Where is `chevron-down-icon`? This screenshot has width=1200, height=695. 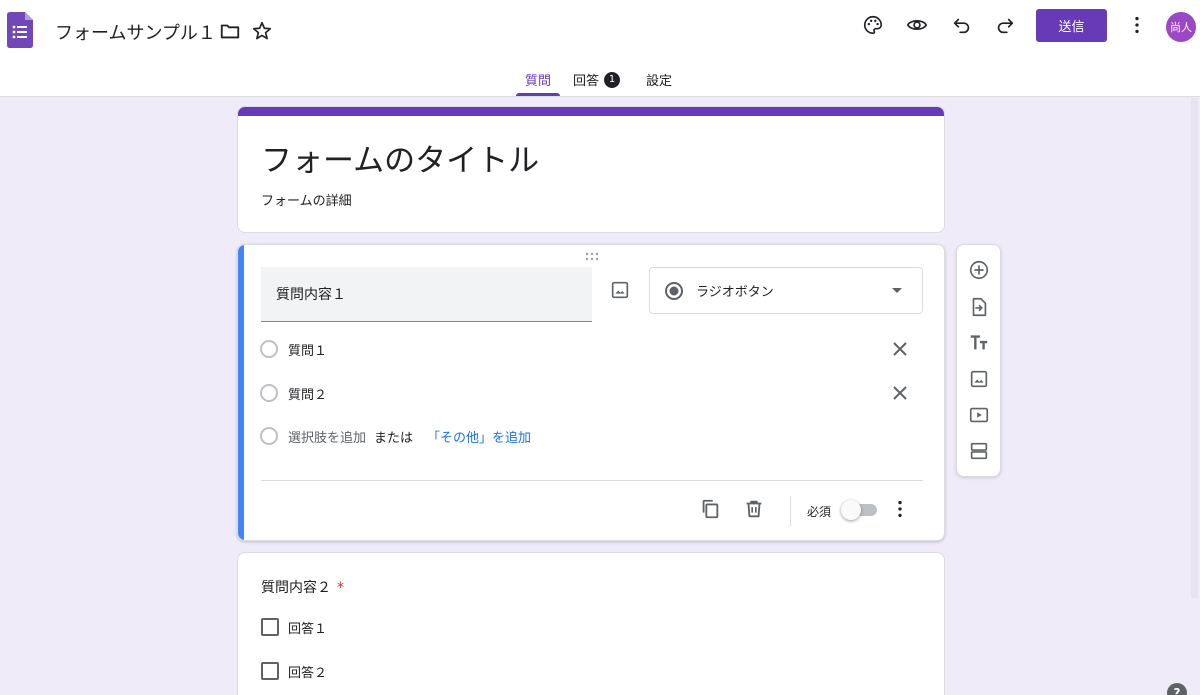 chevron-down-icon is located at coordinates (897, 290).